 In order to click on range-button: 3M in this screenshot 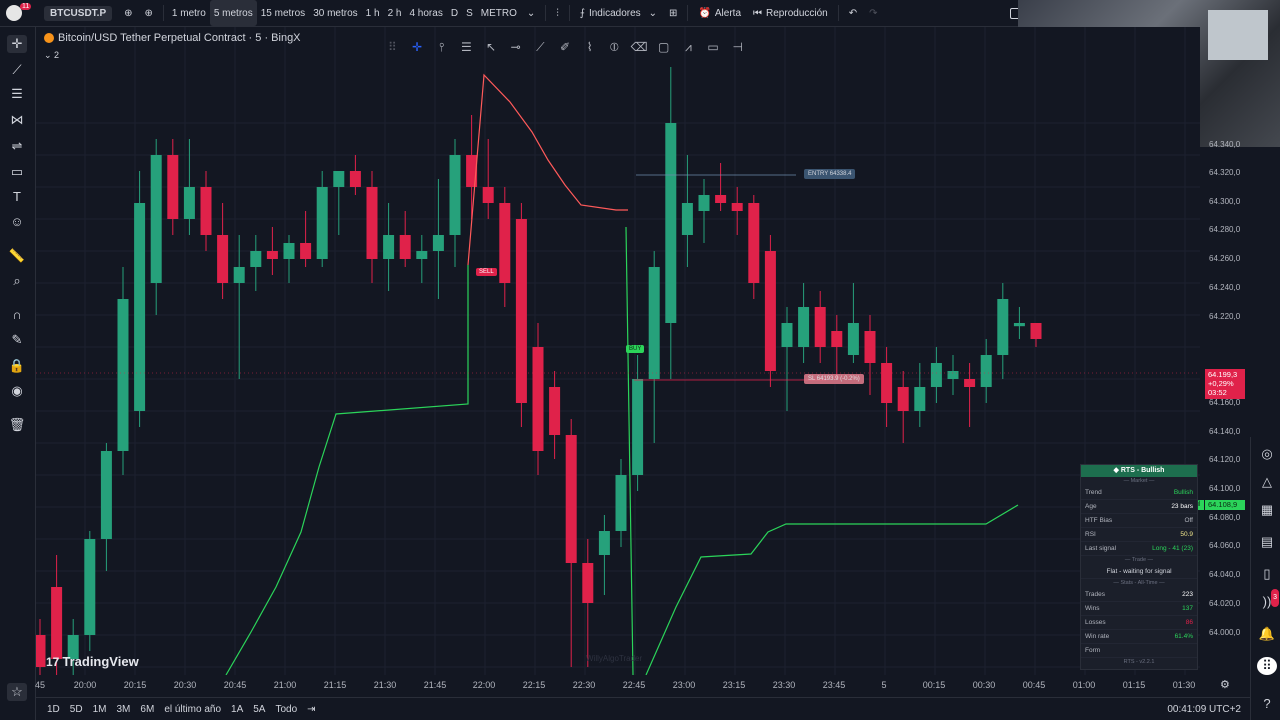, I will do `click(124, 709)`.